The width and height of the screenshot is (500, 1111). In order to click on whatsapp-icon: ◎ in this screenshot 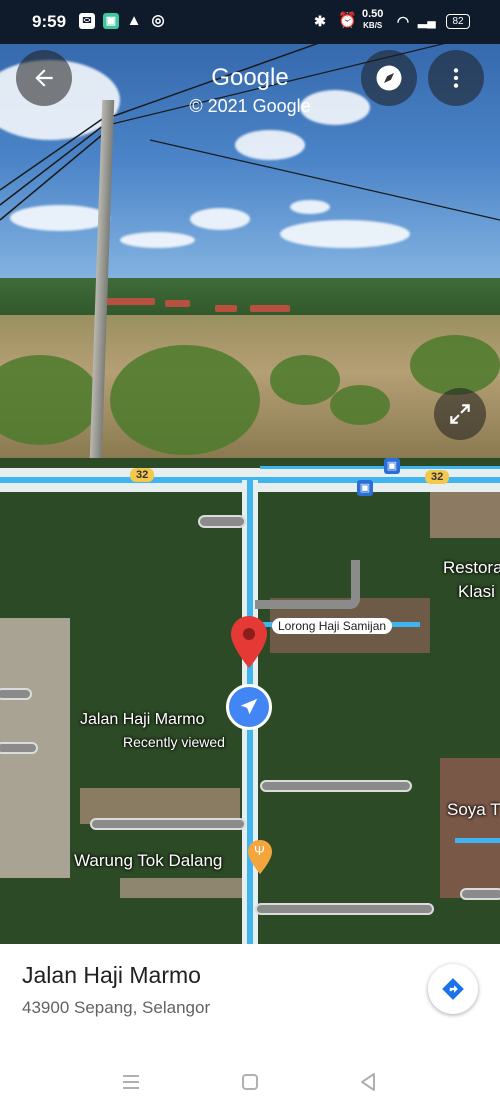, I will do `click(158, 20)`.